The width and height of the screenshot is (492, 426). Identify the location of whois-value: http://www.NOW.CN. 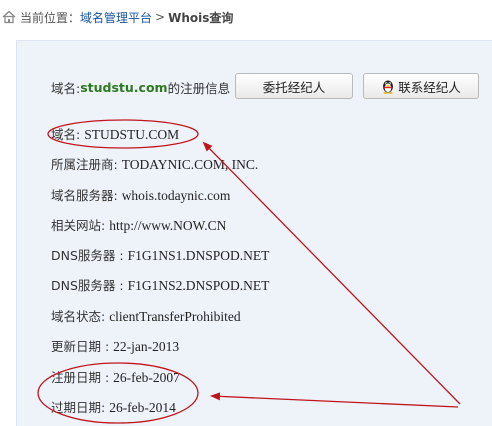
(168, 225).